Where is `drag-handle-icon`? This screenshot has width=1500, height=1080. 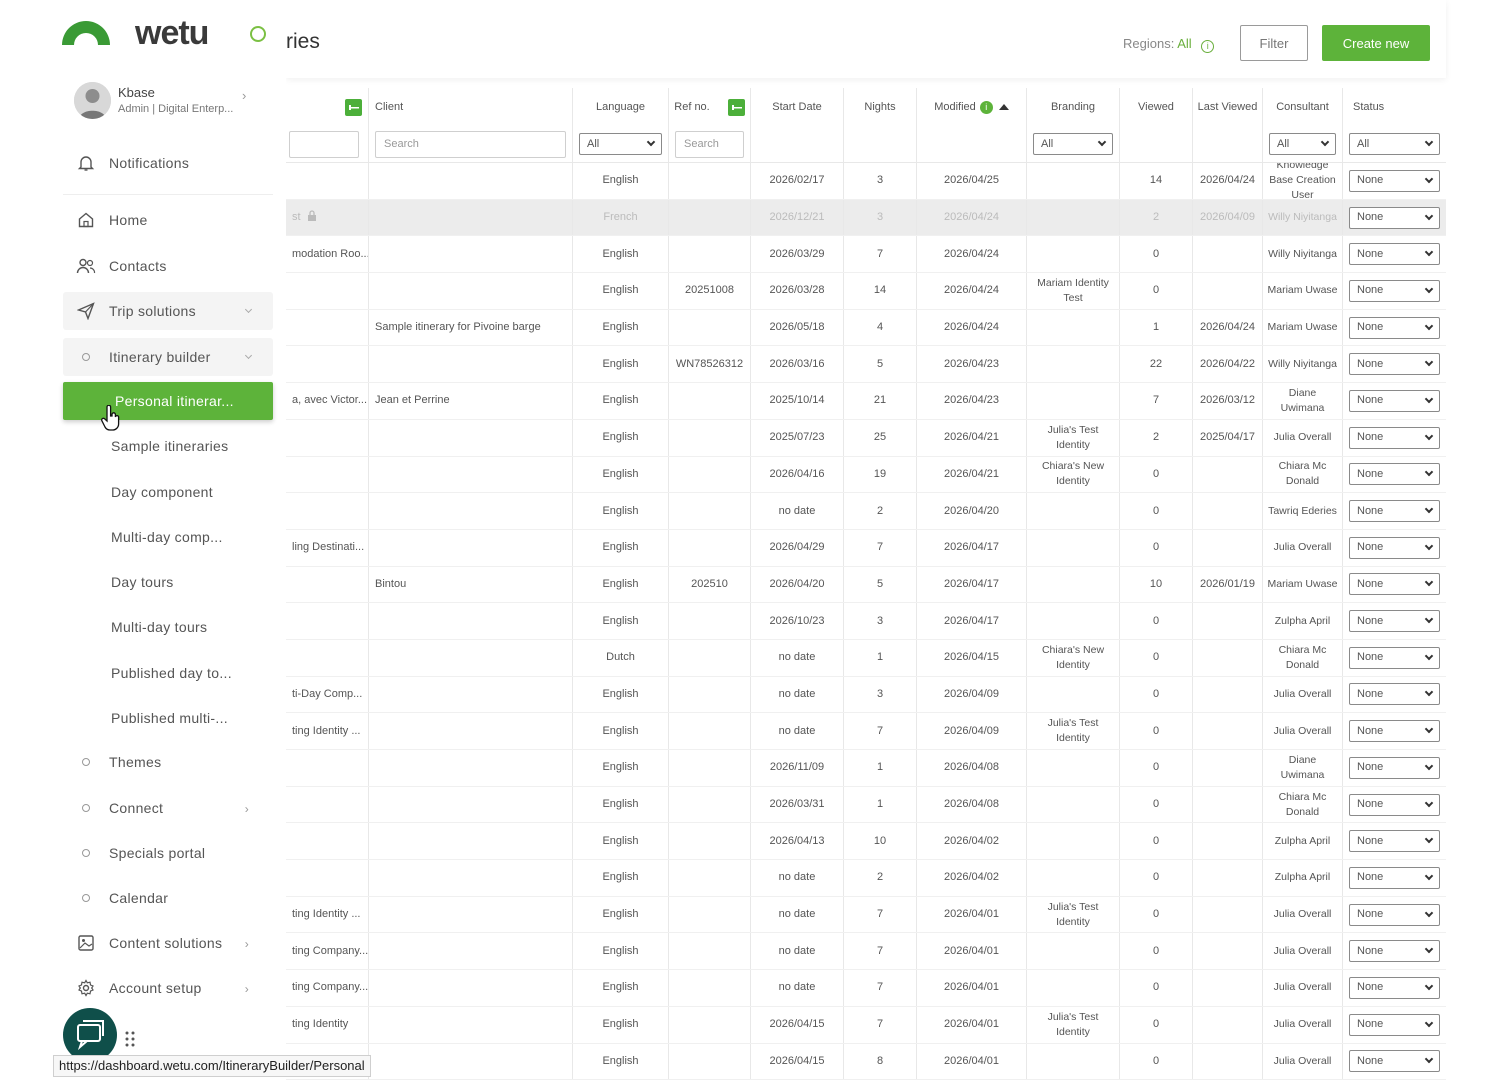 drag-handle-icon is located at coordinates (130, 1039).